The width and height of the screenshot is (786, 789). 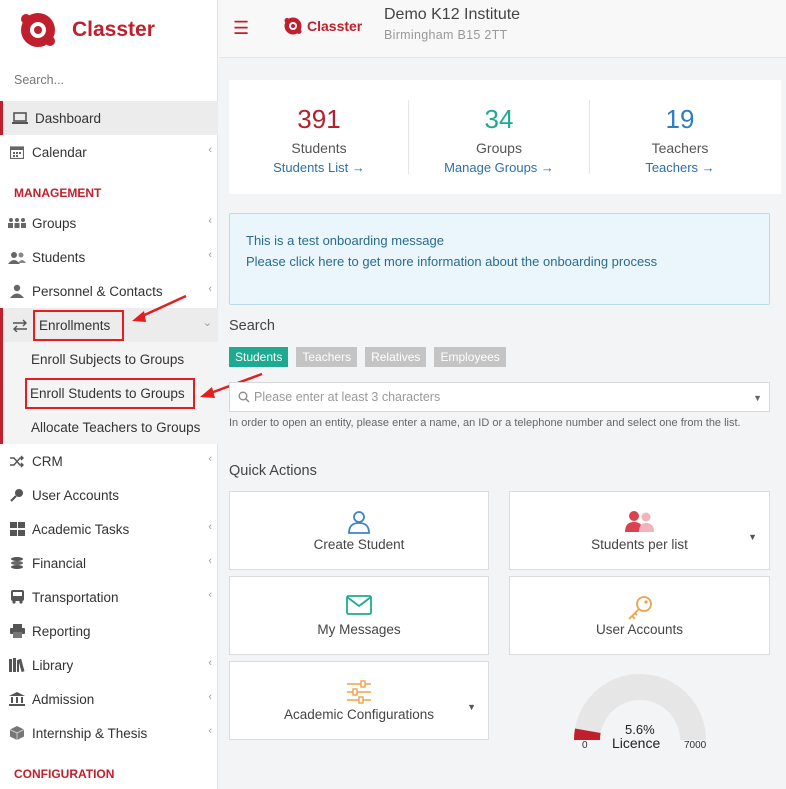 What do you see at coordinates (335, 26) in the screenshot?
I see `header-logo-text: Classter` at bounding box center [335, 26].